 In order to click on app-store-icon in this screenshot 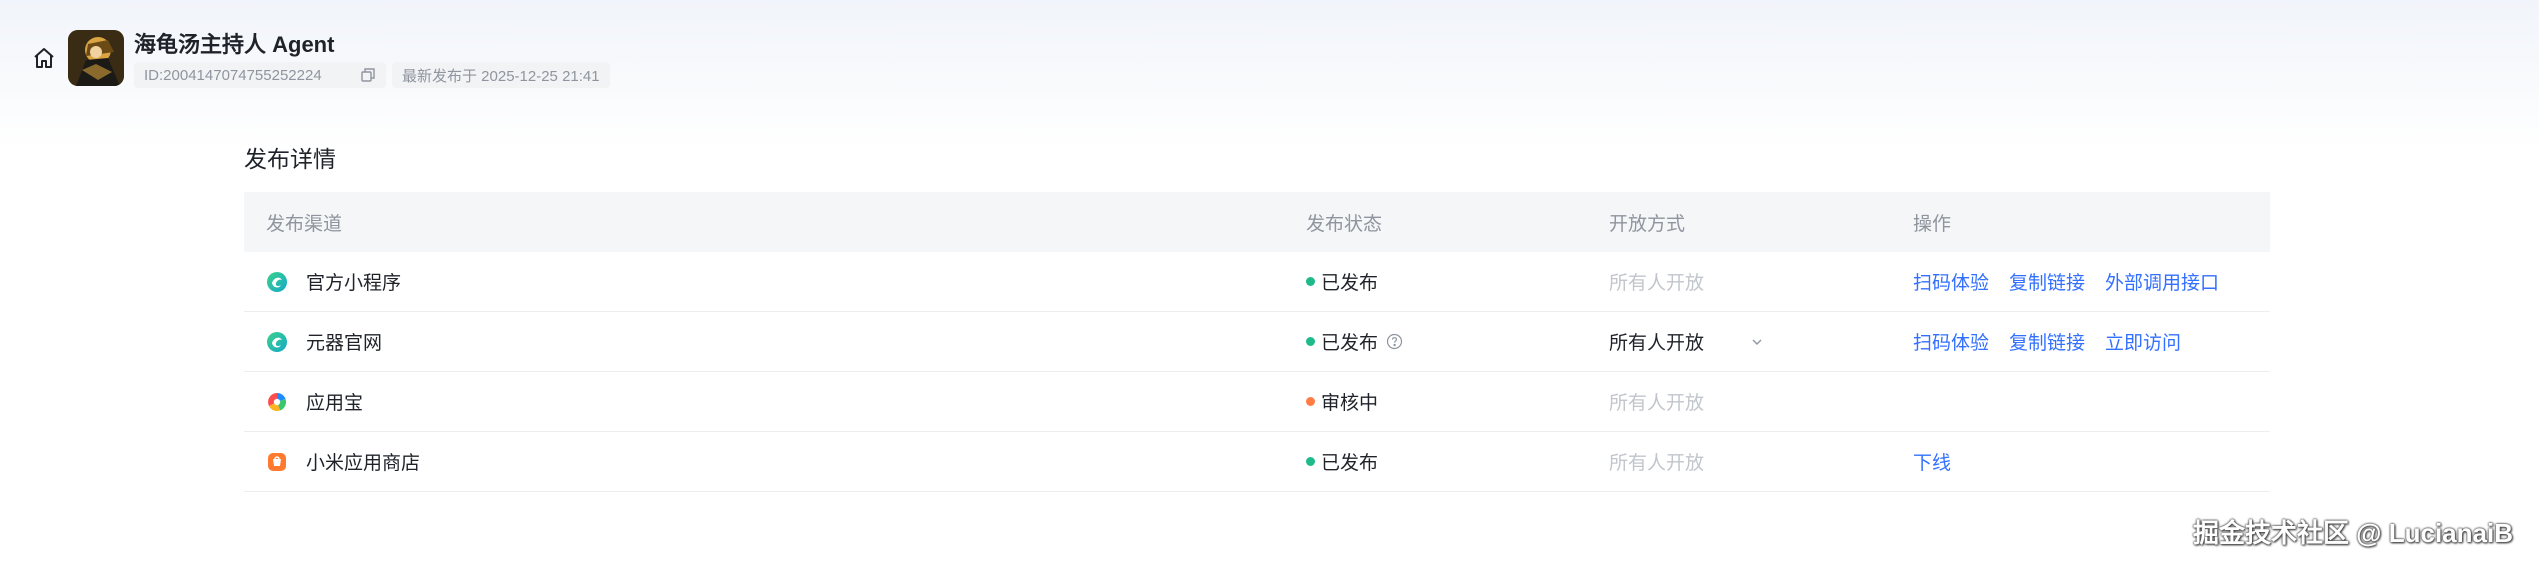, I will do `click(277, 402)`.